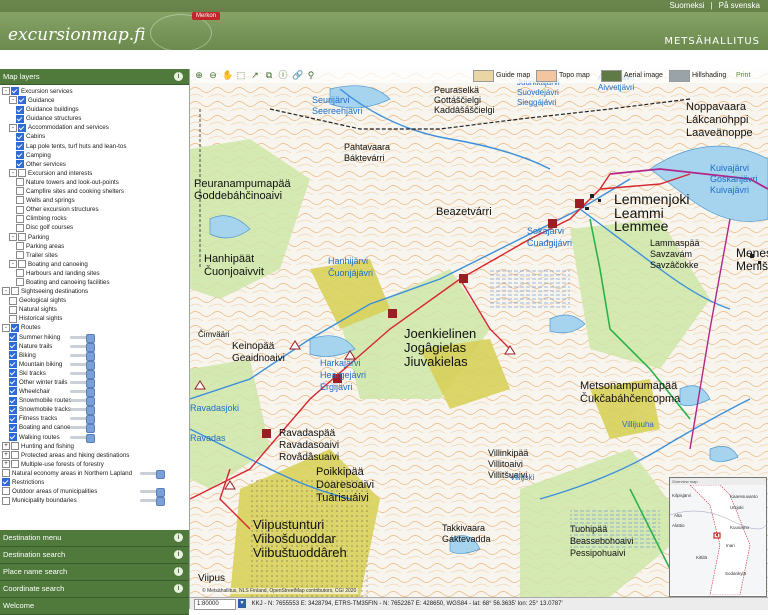 The image size is (768, 615). I want to click on lang-finnish-link: Suomeksi, so click(686, 5).